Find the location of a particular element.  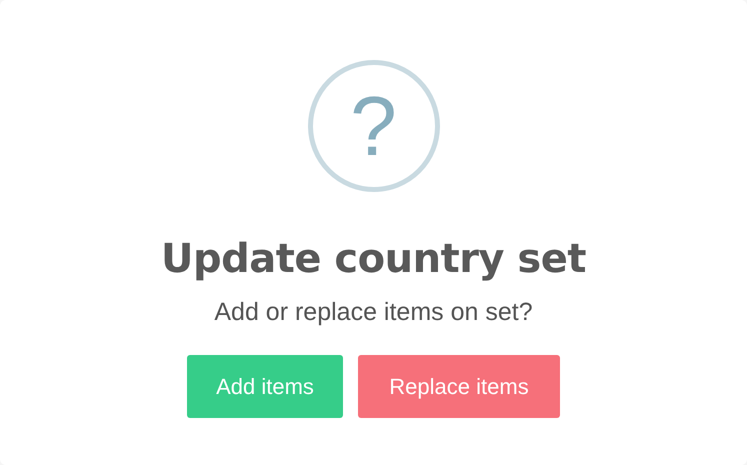

dialog-title: Update country set is located at coordinates (373, 259).